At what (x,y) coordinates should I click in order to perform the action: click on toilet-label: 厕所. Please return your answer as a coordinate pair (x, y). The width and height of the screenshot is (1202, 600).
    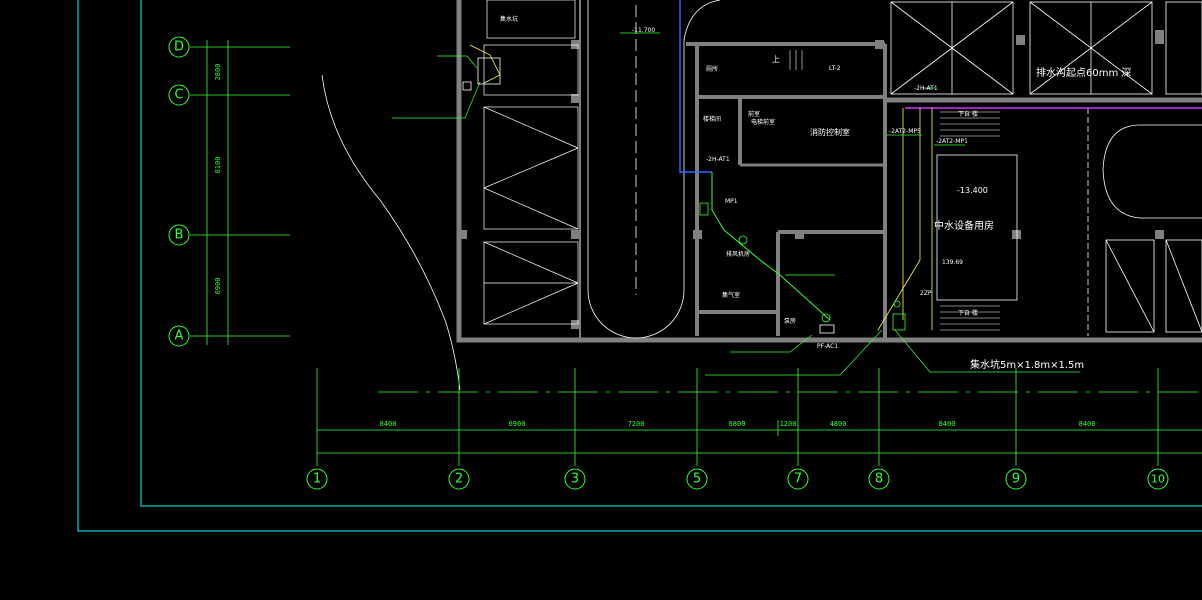
    Looking at the image, I should click on (712, 69).